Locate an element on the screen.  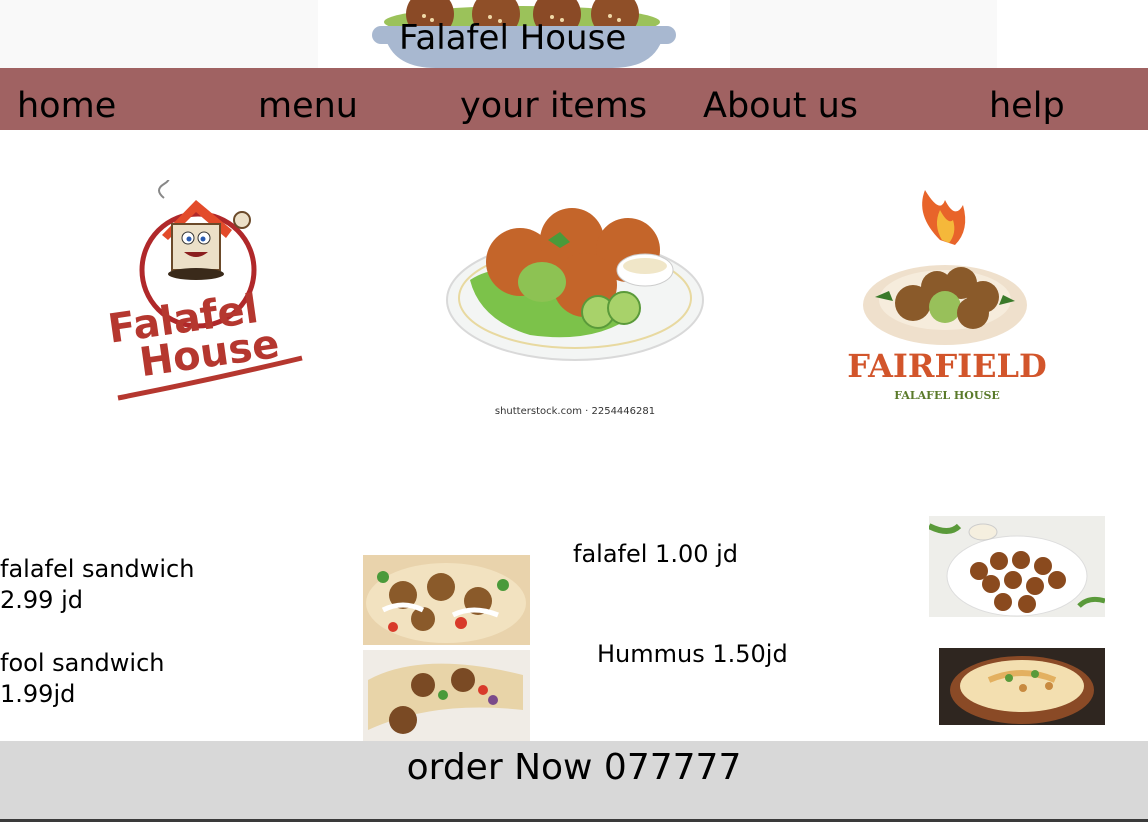
order-now-cta: order Now 077777 is located at coordinates (574, 768).